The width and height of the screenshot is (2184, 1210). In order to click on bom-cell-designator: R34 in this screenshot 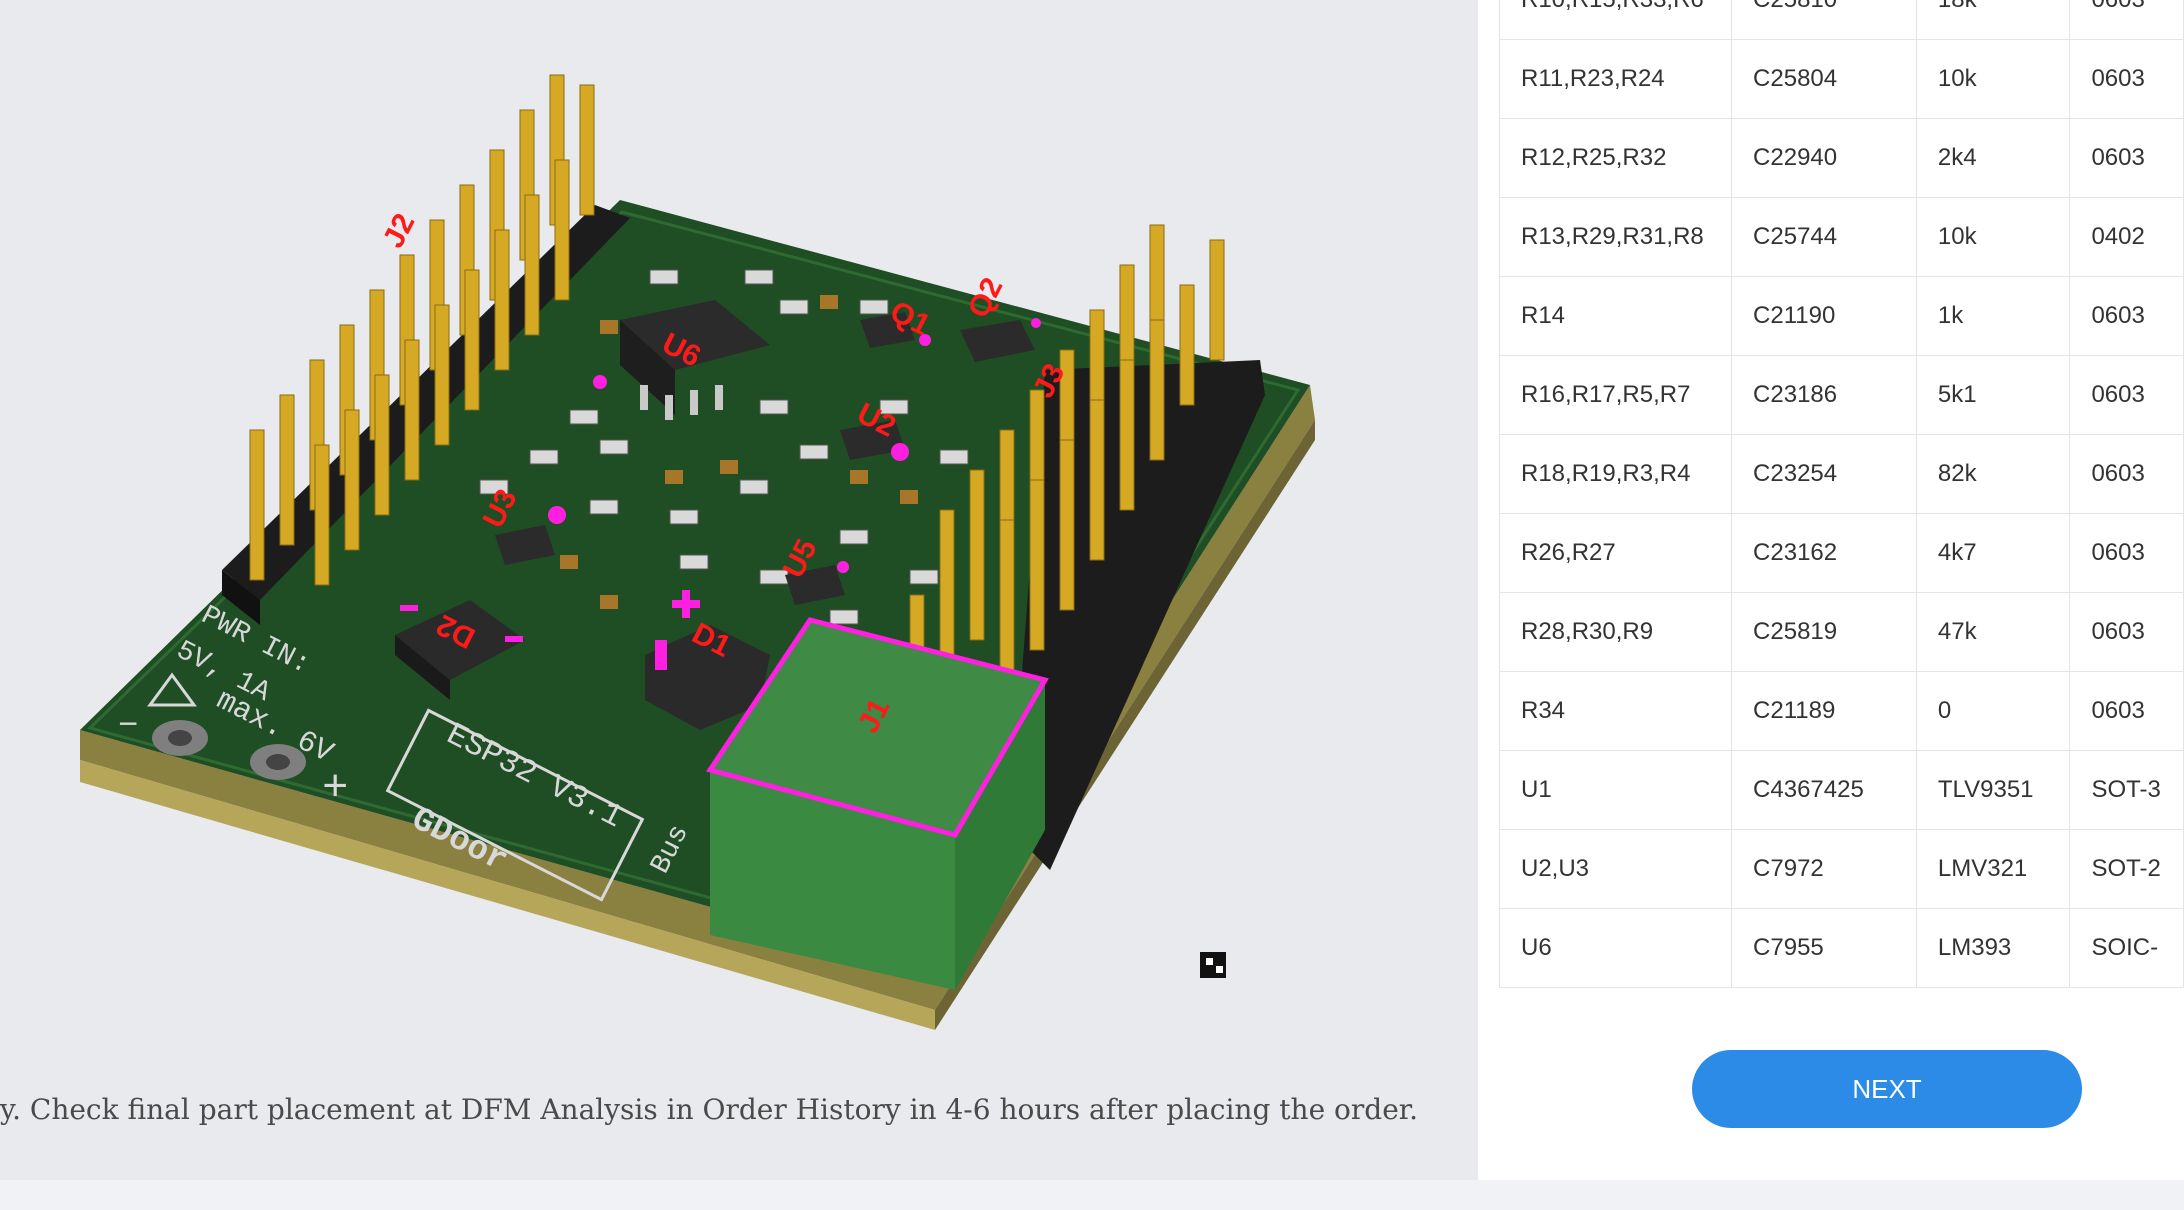, I will do `click(1615, 711)`.